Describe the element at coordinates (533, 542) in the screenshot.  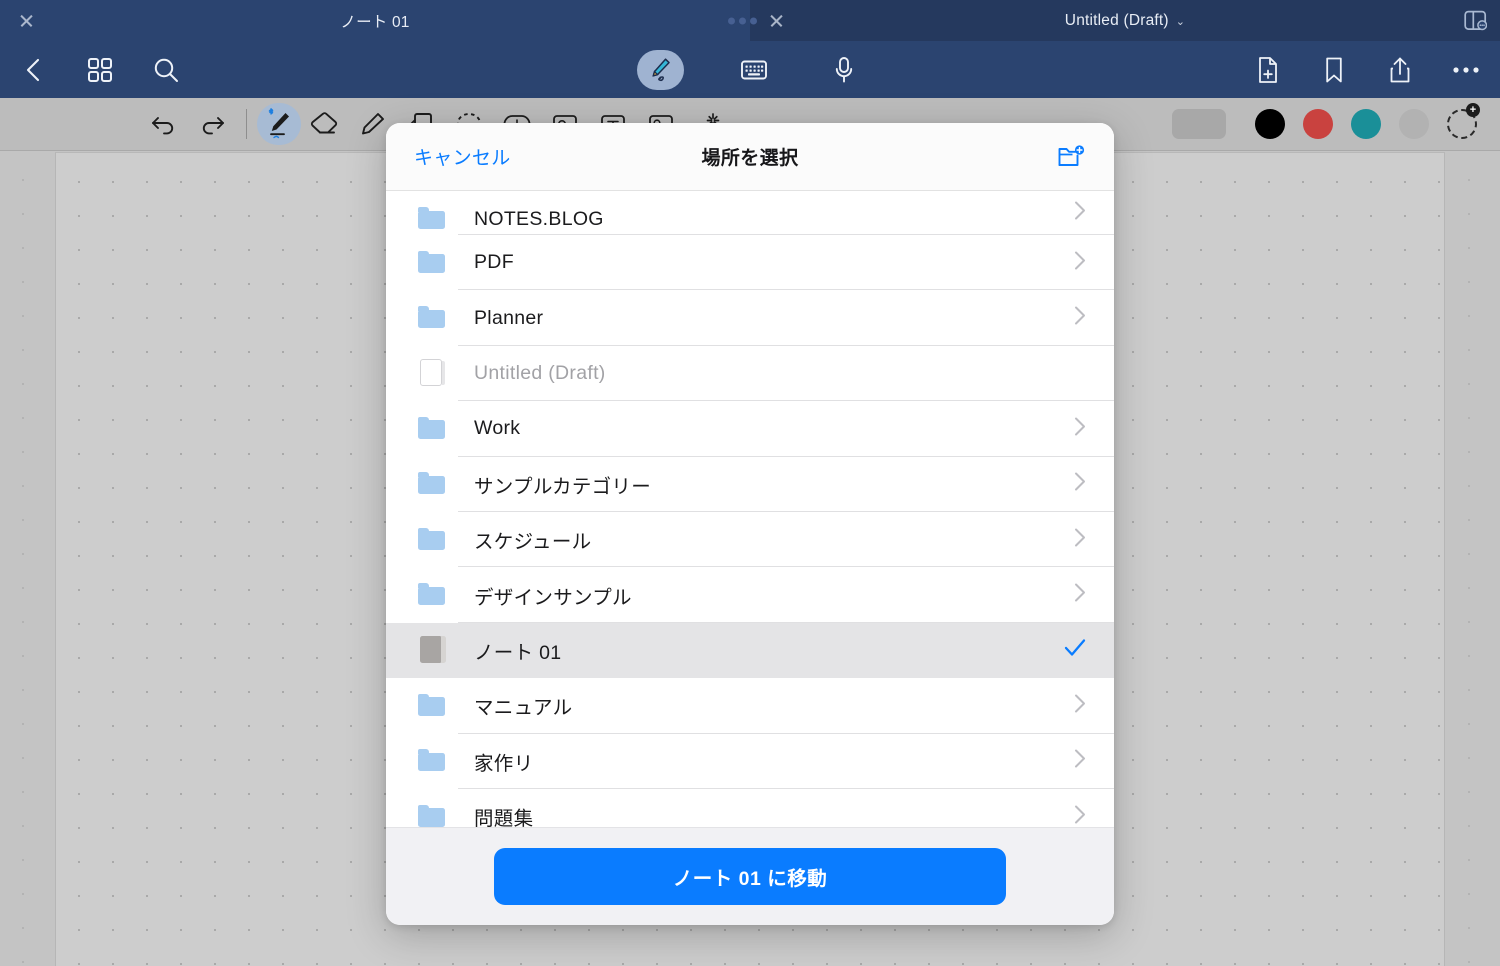
I see `folder-name: スケジュール` at that location.